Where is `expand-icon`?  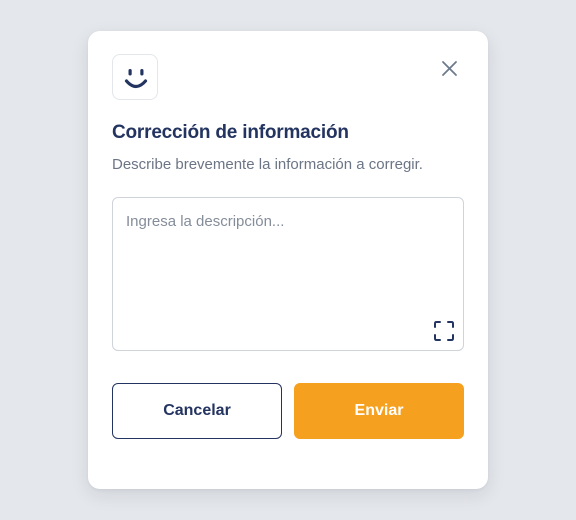
expand-icon is located at coordinates (444, 331).